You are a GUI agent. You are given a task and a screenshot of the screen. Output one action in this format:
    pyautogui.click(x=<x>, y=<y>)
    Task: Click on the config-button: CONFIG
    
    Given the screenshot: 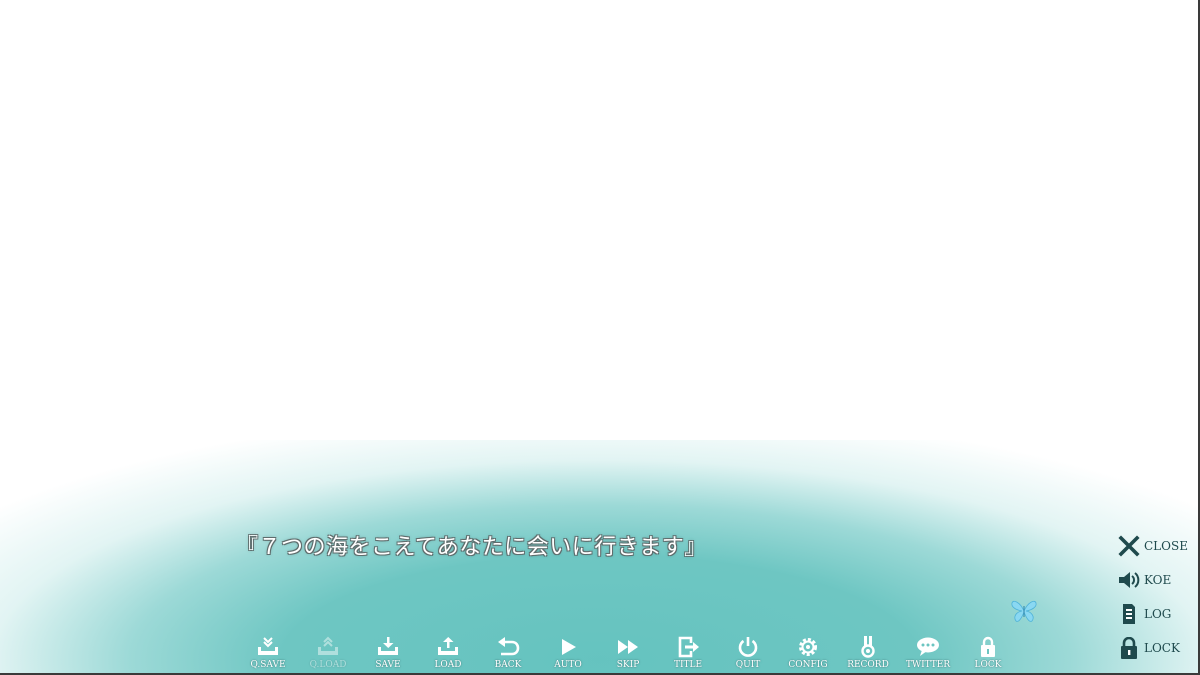 What is the action you would take?
    pyautogui.click(x=808, y=655)
    